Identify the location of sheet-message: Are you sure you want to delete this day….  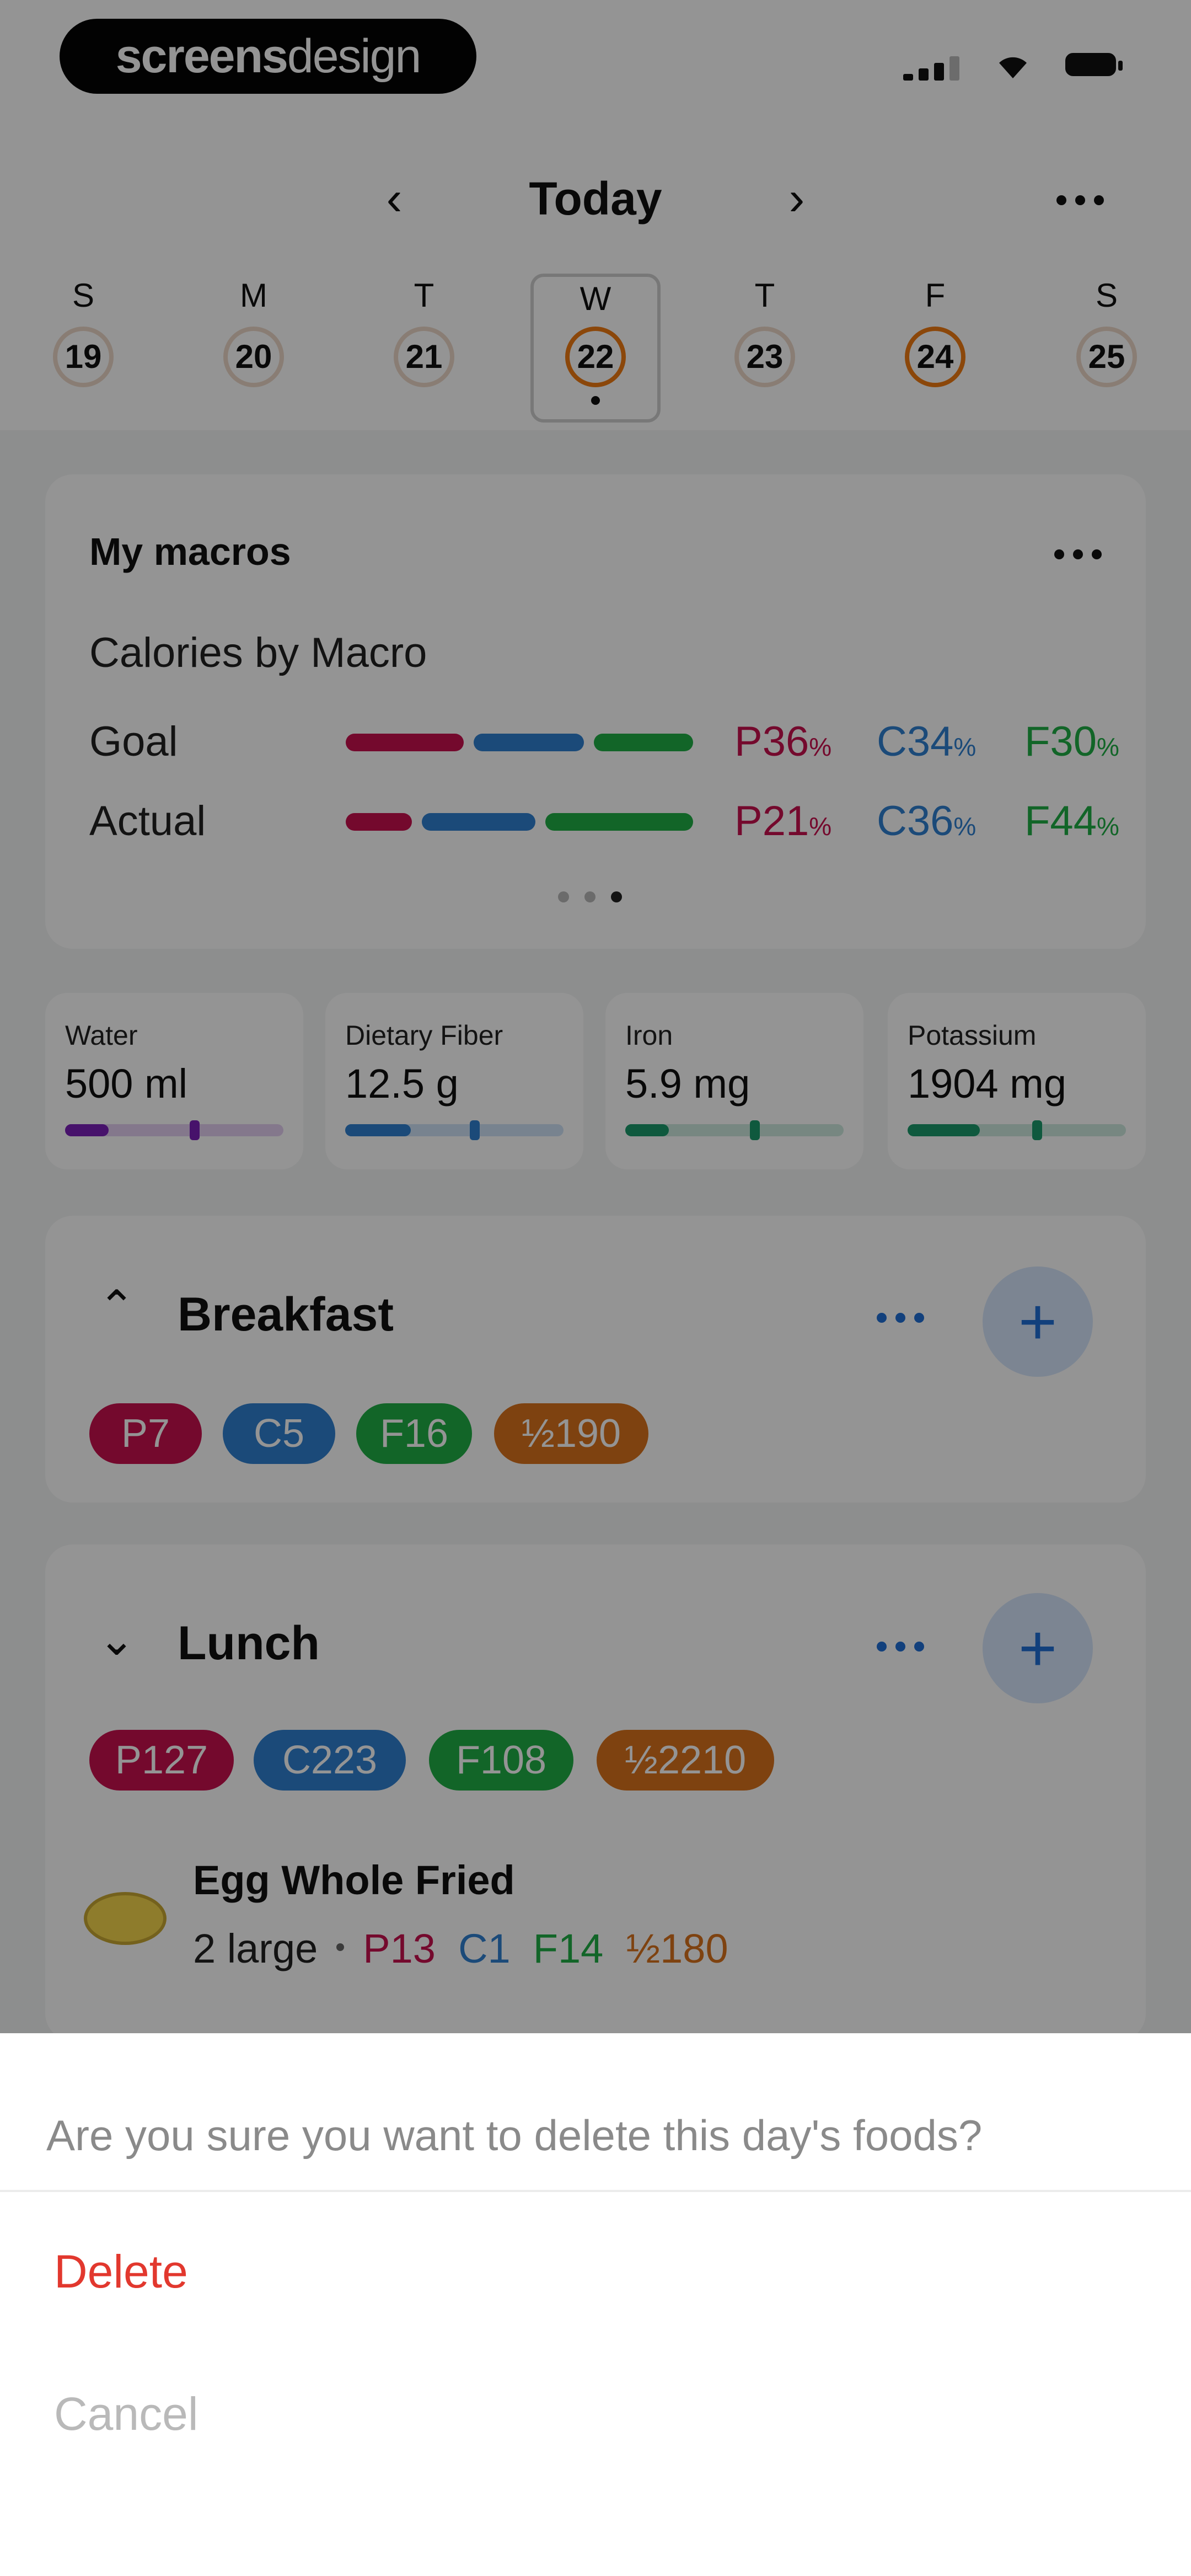
(514, 2135).